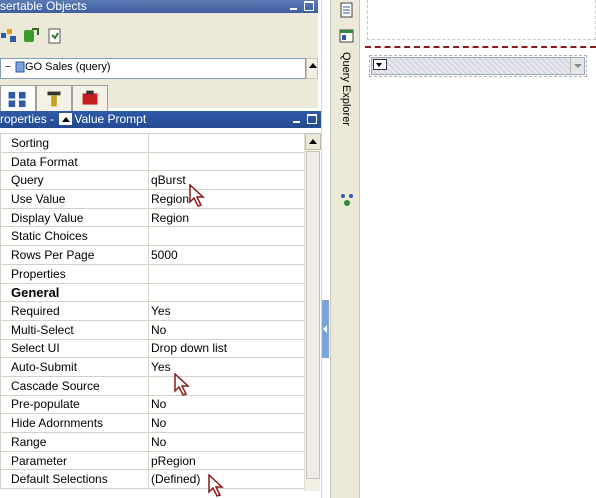  What do you see at coordinates (74, 442) in the screenshot?
I see `property-name: Range` at bounding box center [74, 442].